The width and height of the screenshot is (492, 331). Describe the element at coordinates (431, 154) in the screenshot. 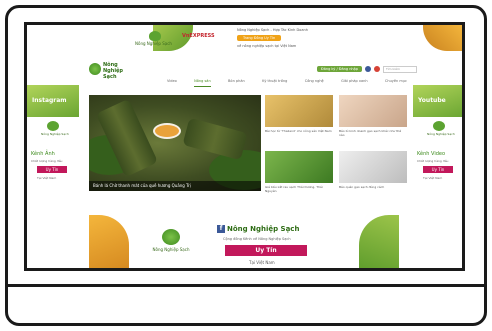

I see `side-ad-title: Kênh Video` at that location.